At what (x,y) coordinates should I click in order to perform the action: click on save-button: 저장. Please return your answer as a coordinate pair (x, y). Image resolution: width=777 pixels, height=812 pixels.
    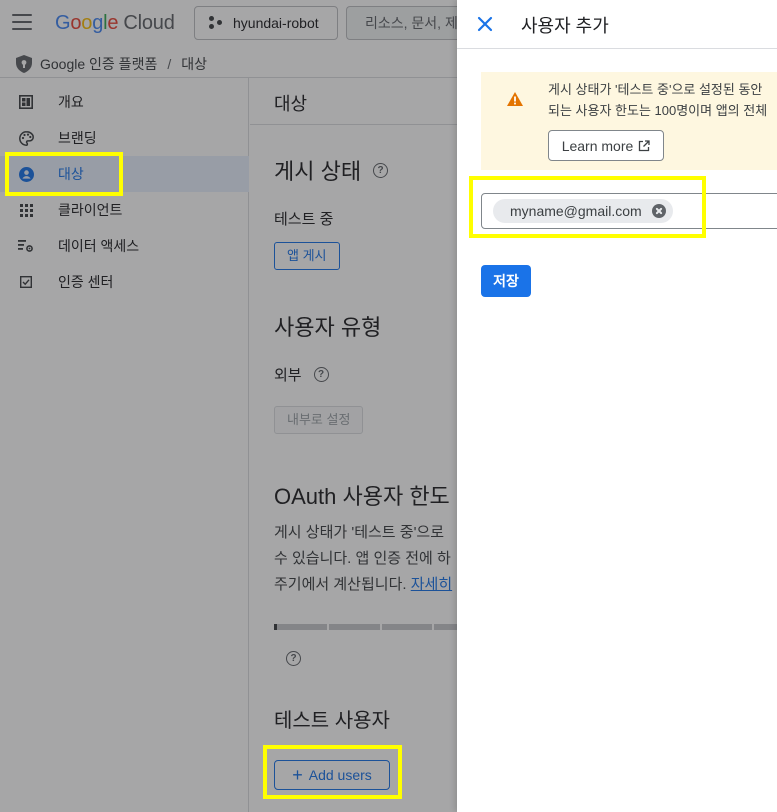
    Looking at the image, I should click on (506, 281).